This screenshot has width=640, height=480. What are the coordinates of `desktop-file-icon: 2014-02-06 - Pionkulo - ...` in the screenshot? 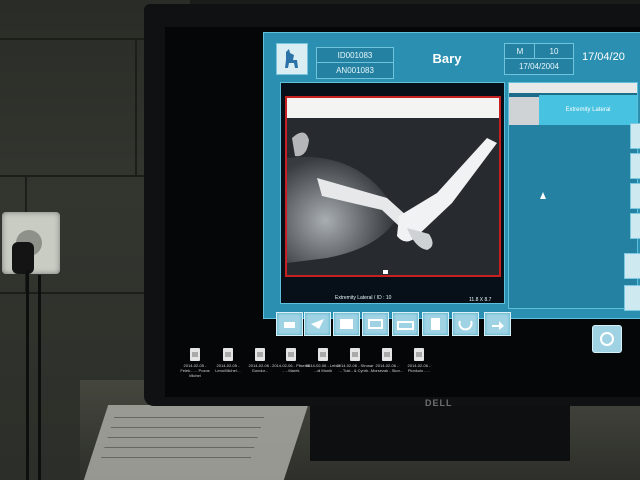 It's located at (419, 368).